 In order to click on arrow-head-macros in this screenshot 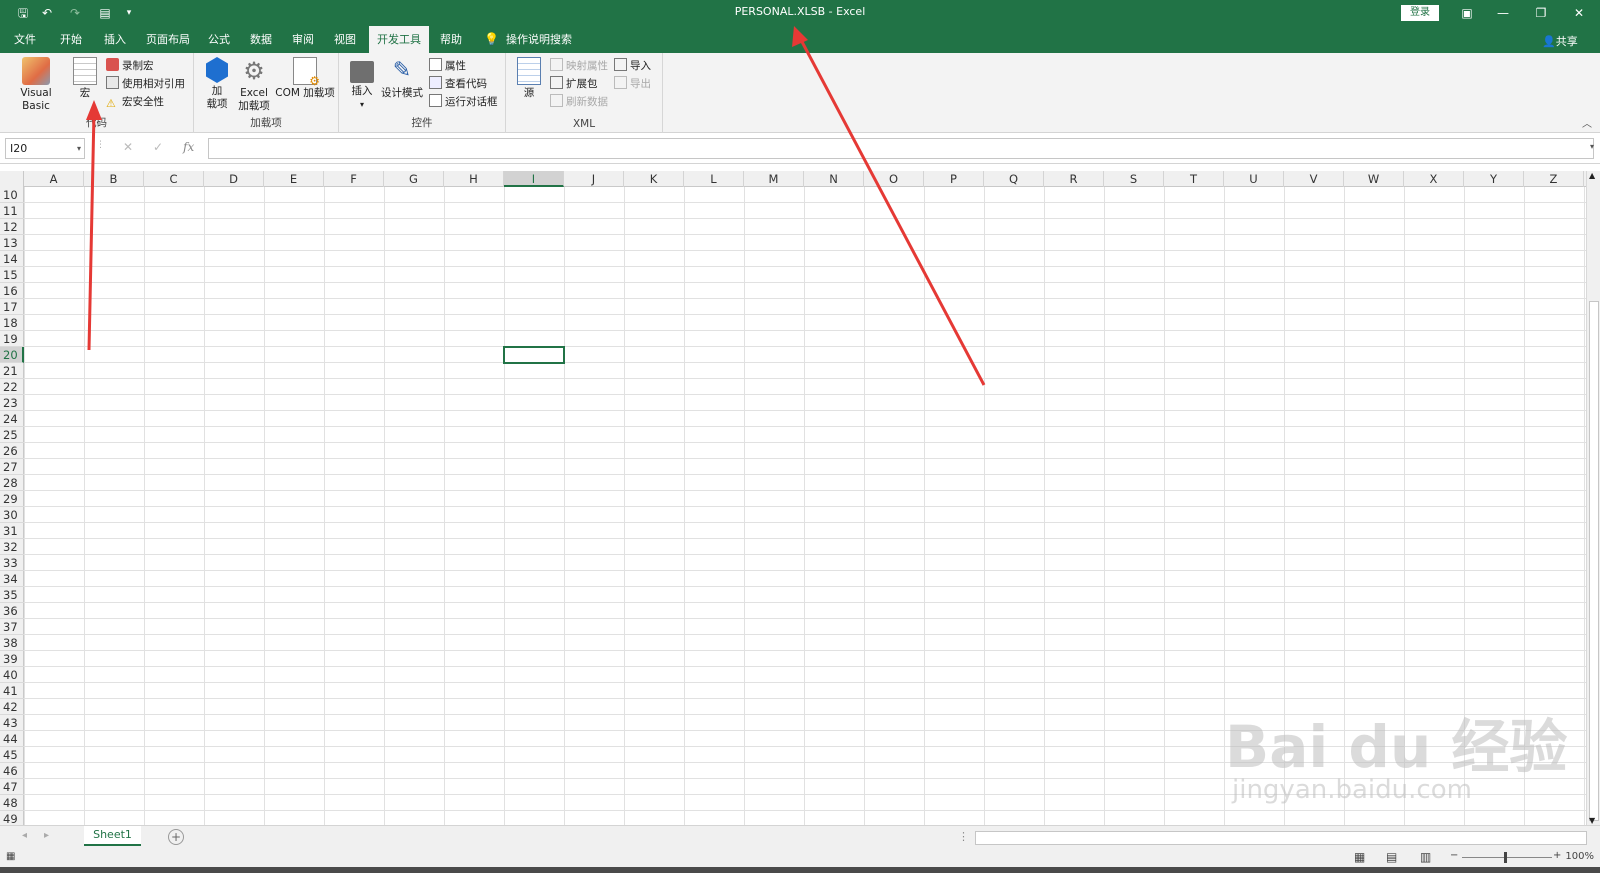, I will do `click(94, 110)`.